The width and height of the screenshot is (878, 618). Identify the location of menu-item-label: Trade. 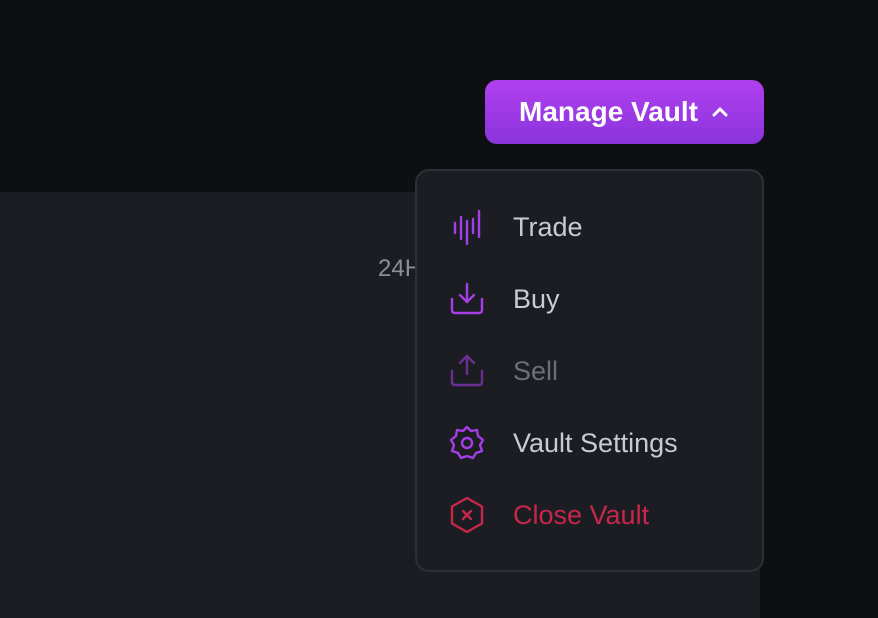
(548, 226).